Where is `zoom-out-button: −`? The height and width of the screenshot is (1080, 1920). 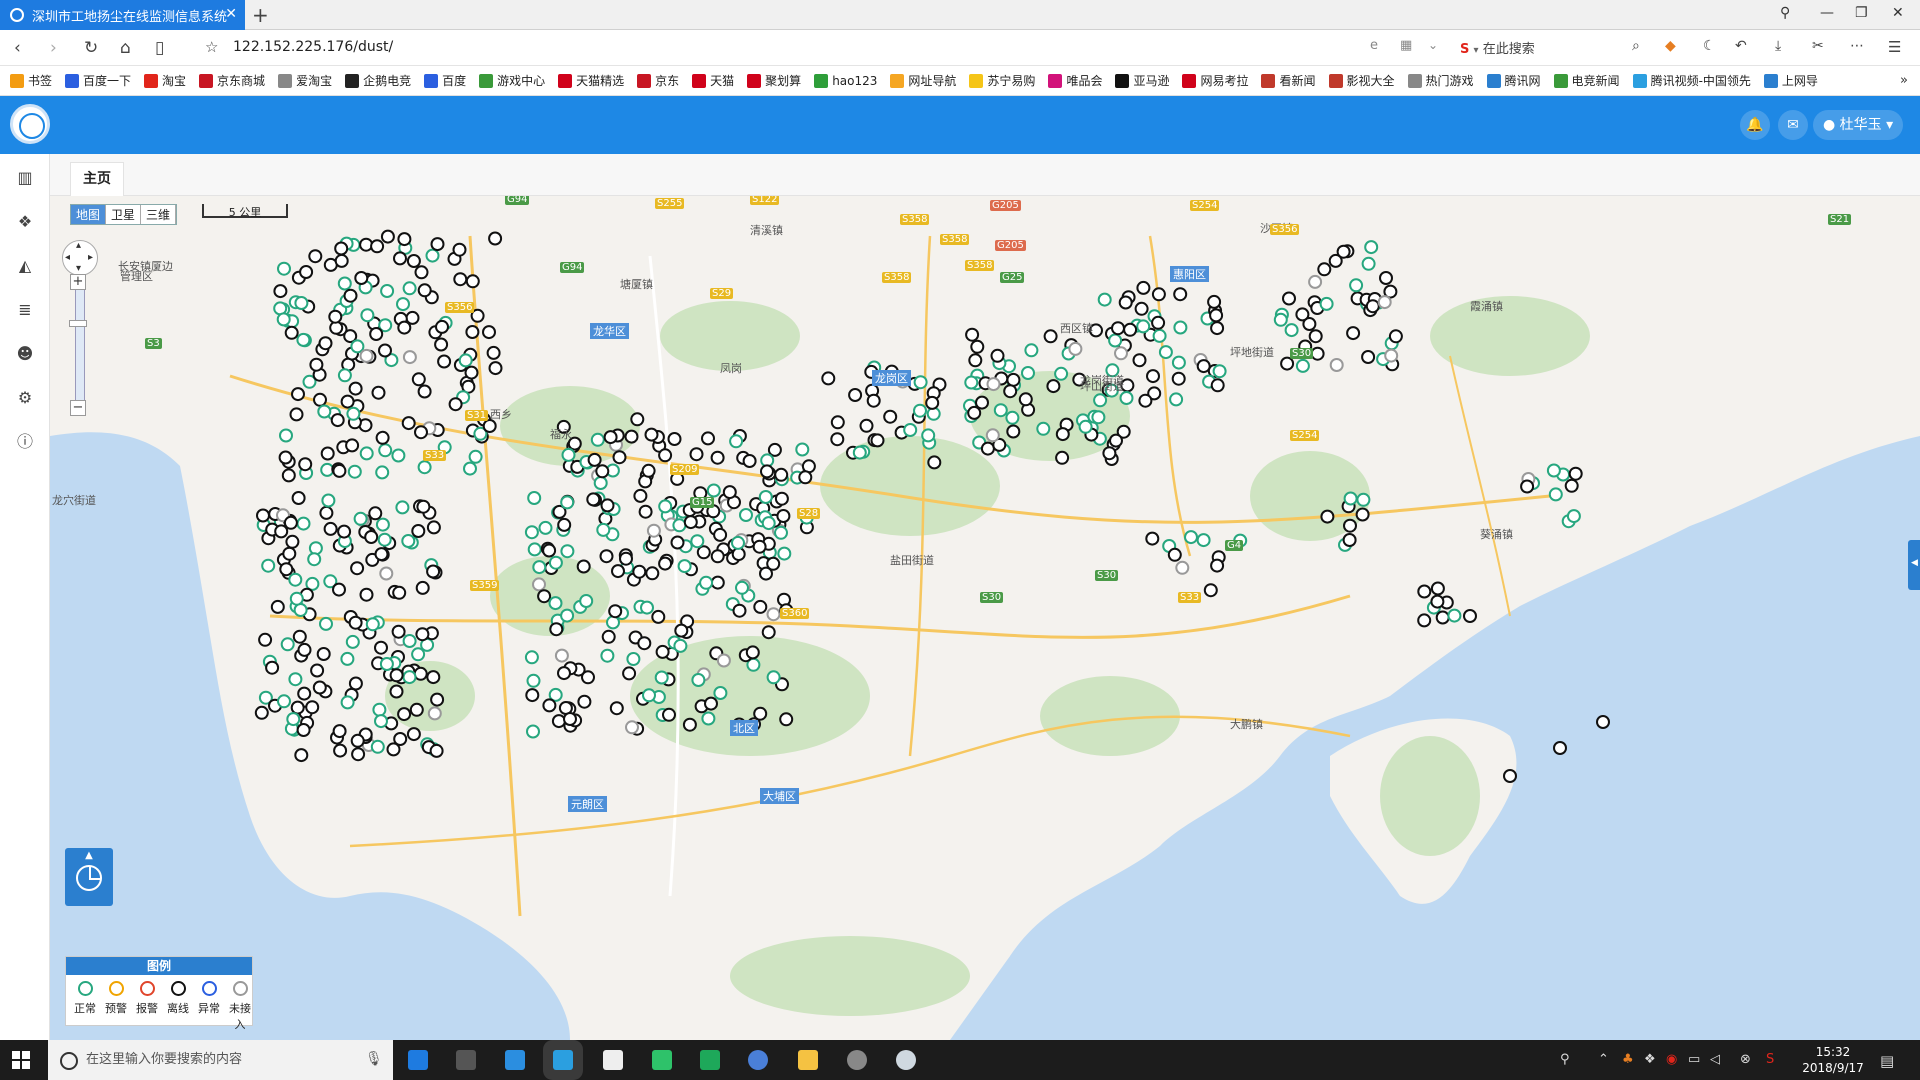 zoom-out-button: − is located at coordinates (78, 408).